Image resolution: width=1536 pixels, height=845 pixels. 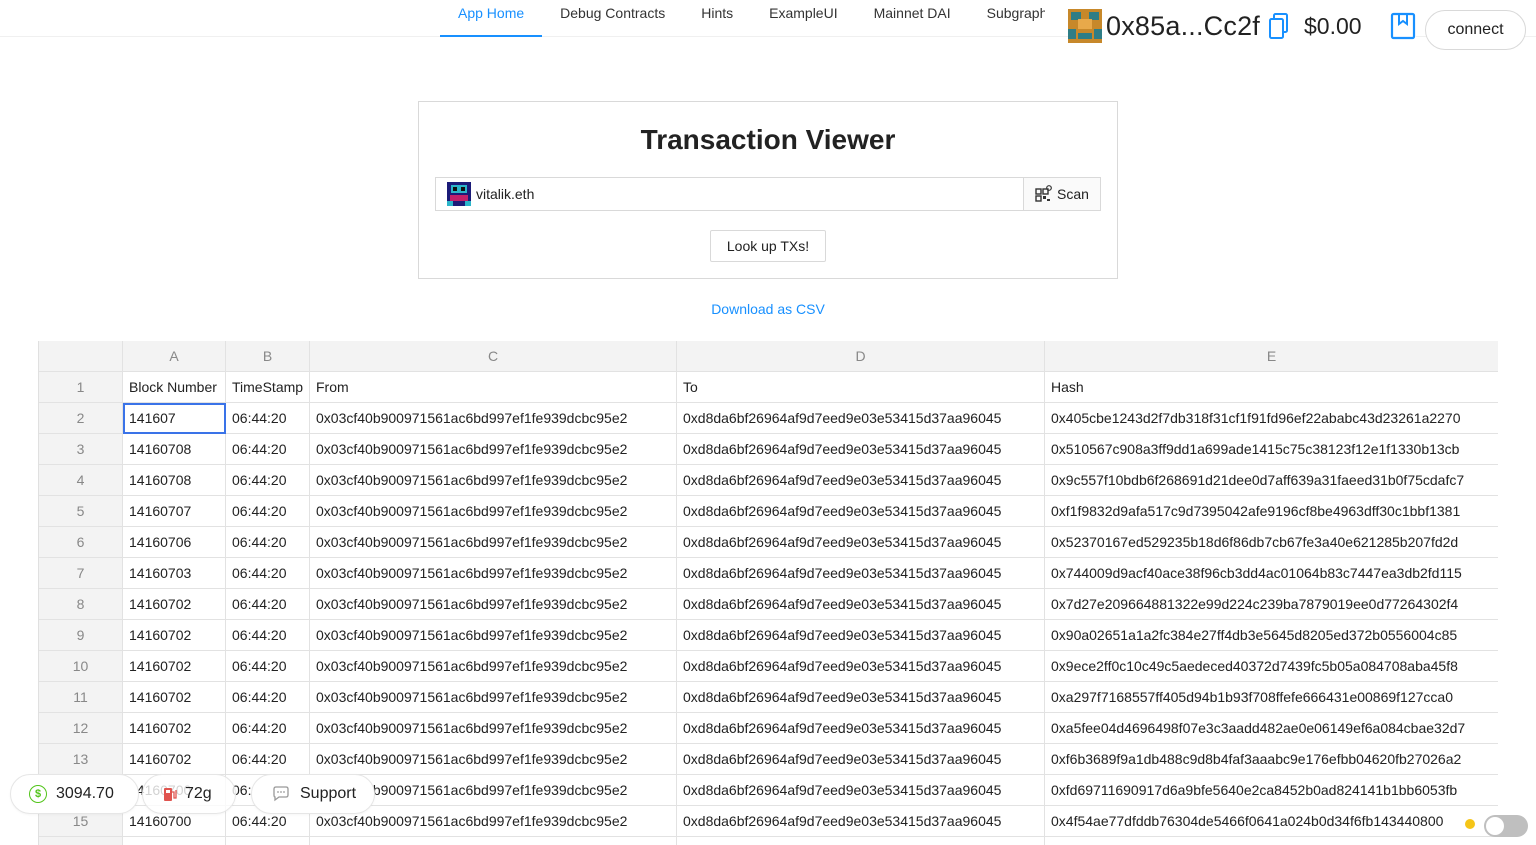 What do you see at coordinates (1475, 30) in the screenshot?
I see `connect-button: connect` at bounding box center [1475, 30].